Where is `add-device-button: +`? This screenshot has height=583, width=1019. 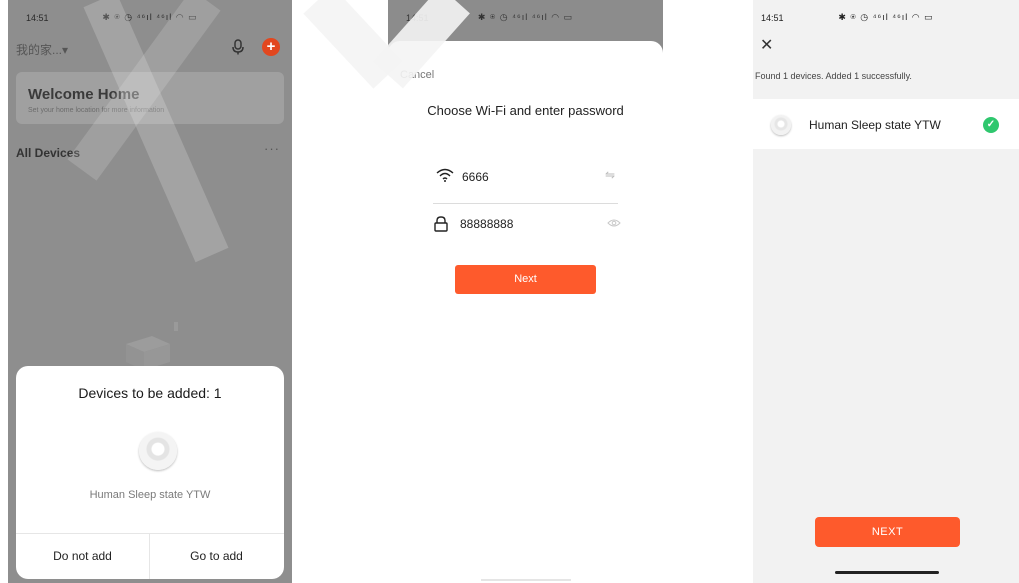 add-device-button: + is located at coordinates (271, 47).